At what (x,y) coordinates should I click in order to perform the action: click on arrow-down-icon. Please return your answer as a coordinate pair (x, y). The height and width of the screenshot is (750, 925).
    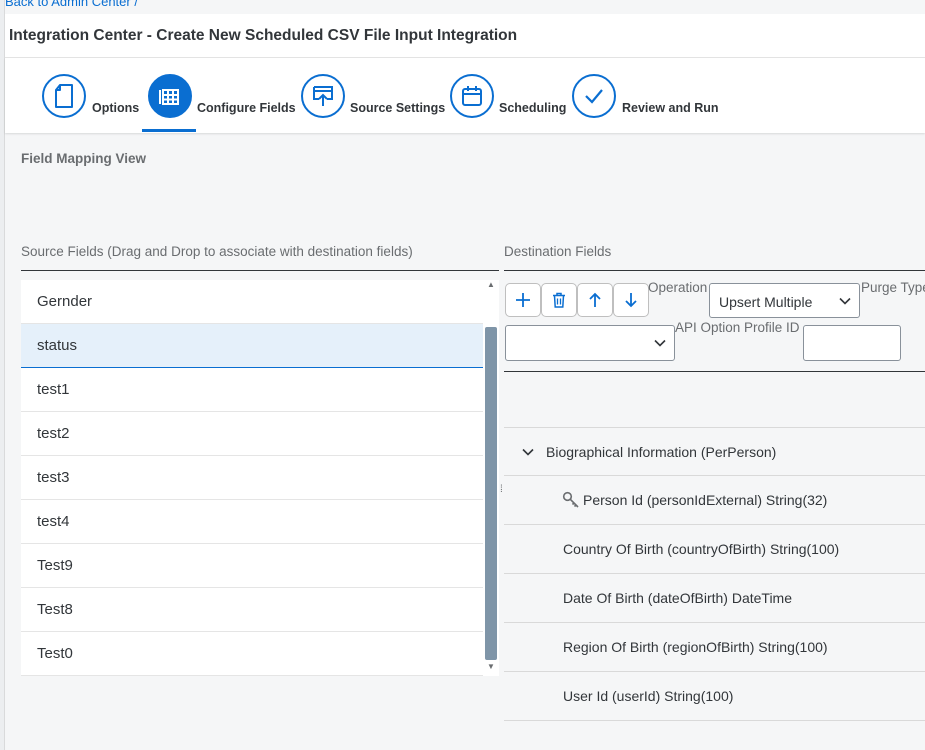
    Looking at the image, I should click on (631, 300).